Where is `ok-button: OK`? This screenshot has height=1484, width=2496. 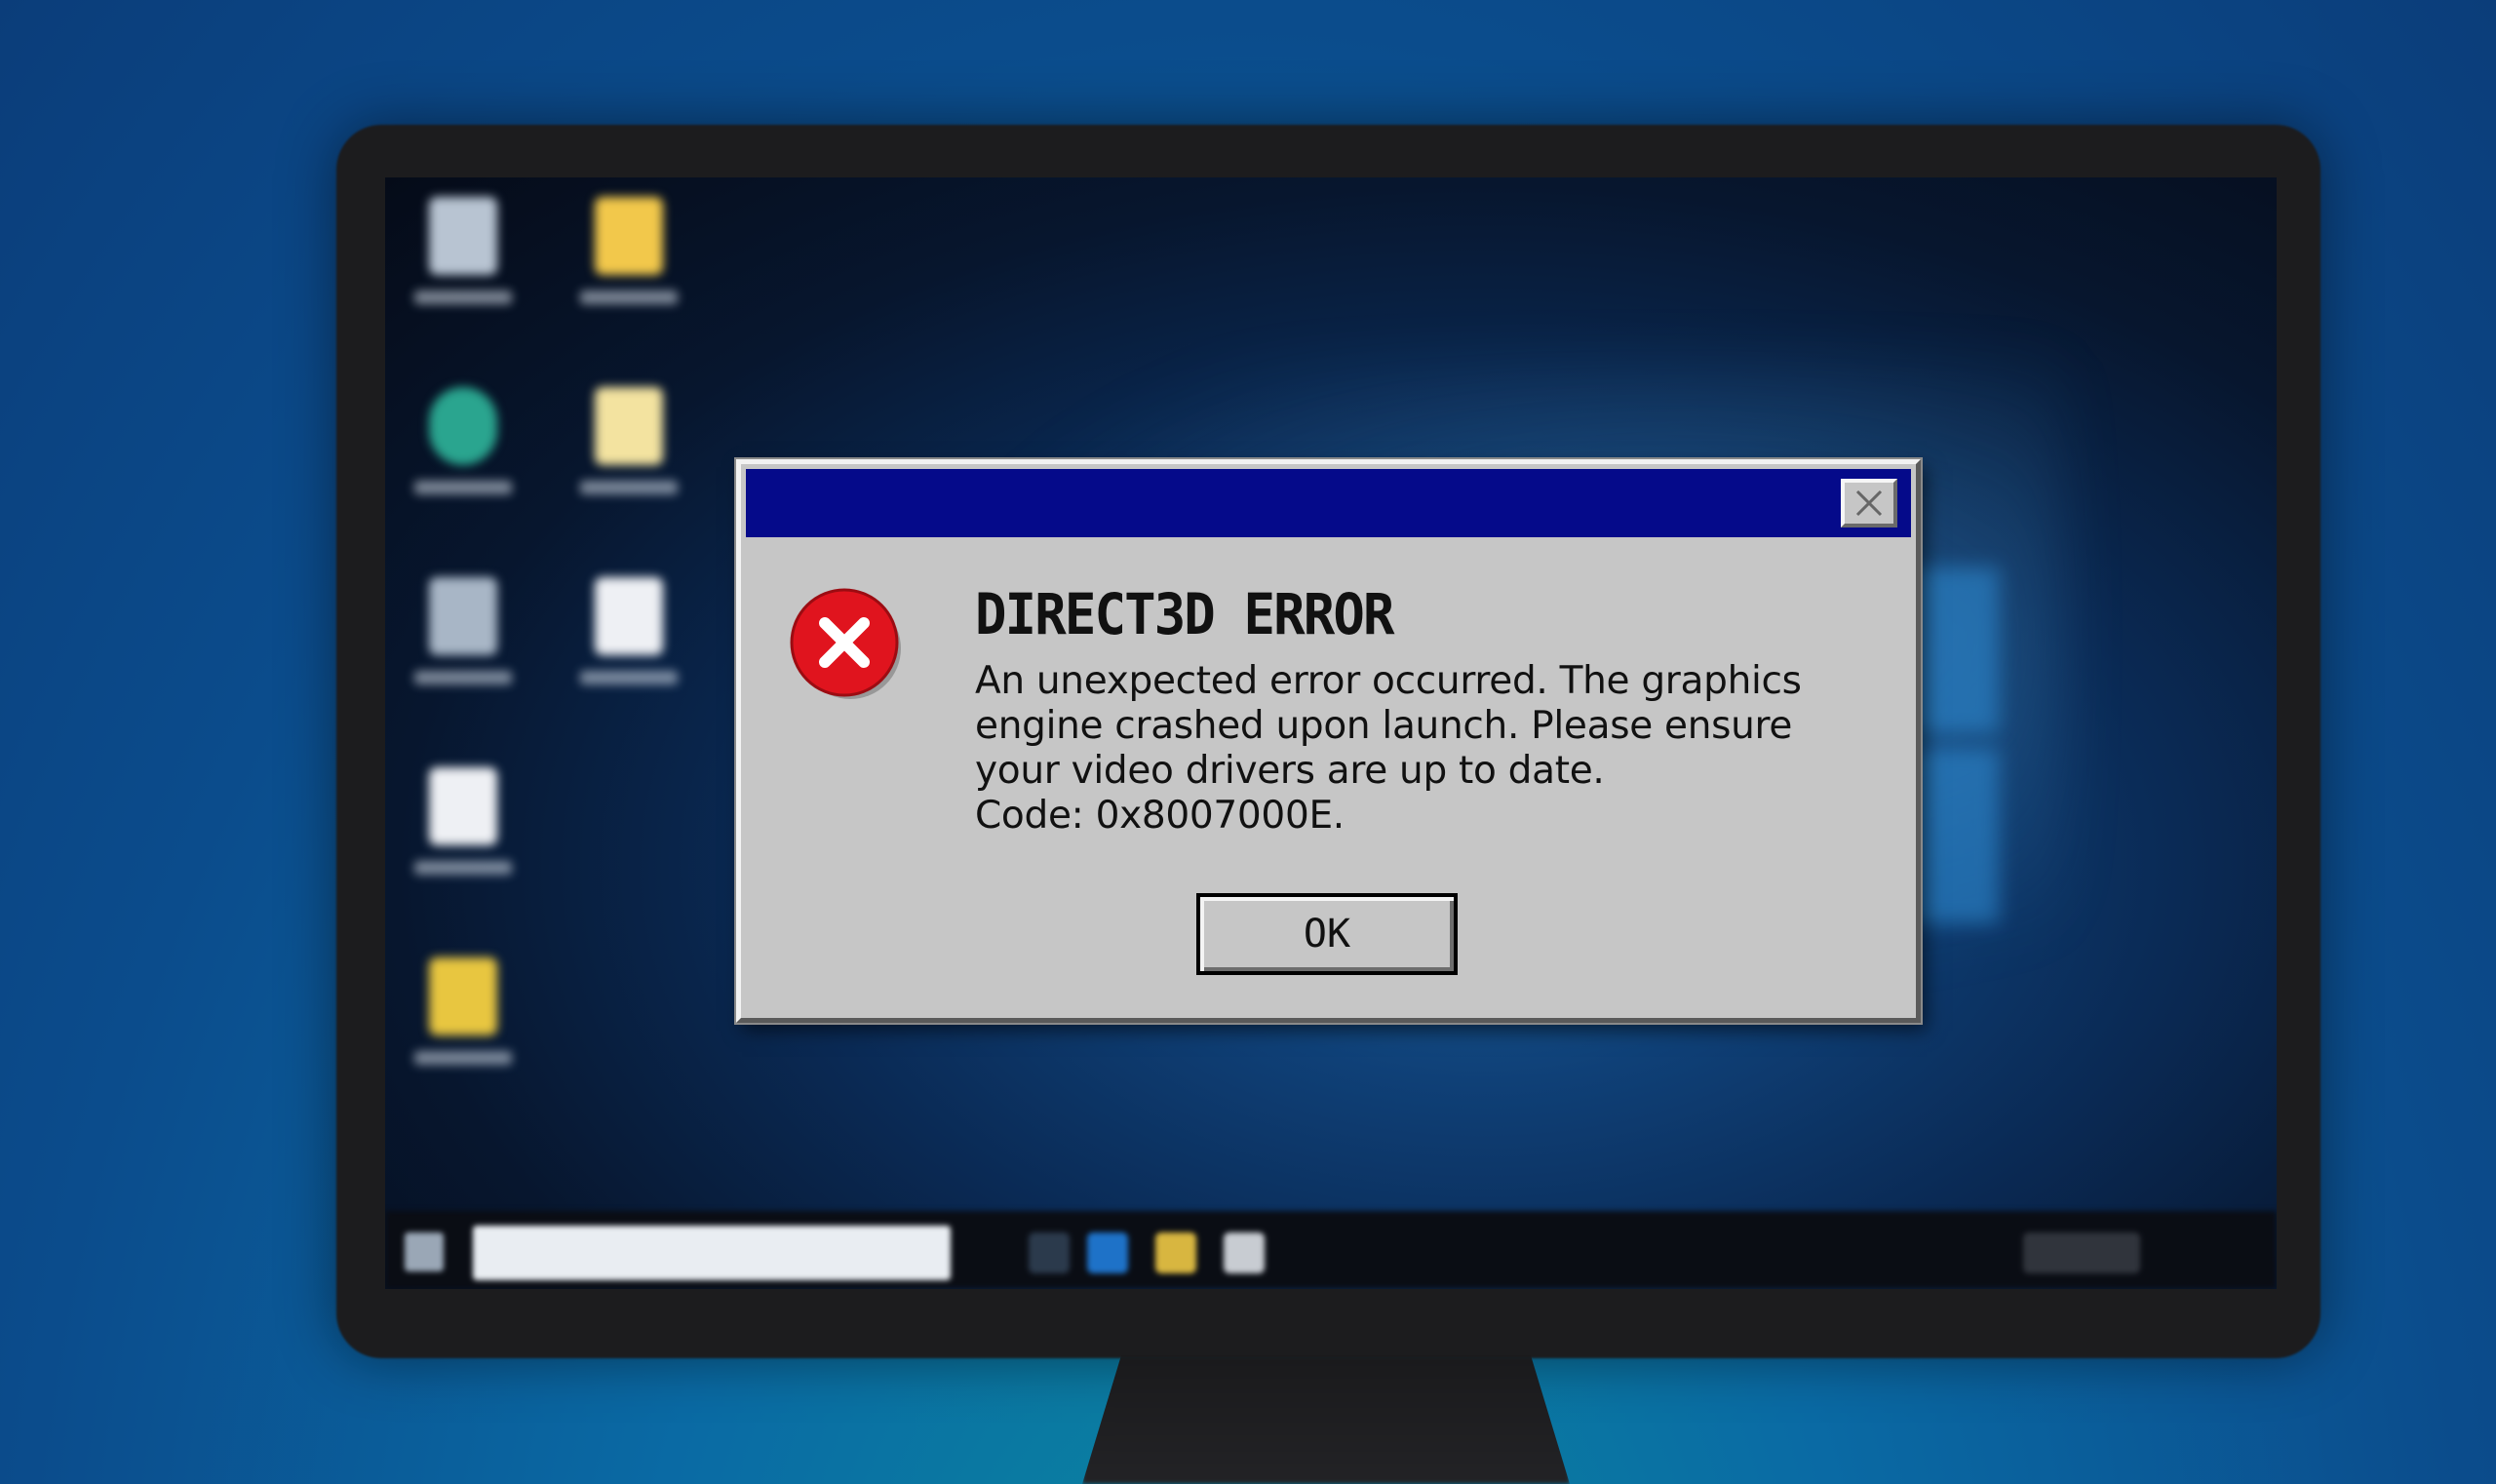 ok-button: OK is located at coordinates (1327, 934).